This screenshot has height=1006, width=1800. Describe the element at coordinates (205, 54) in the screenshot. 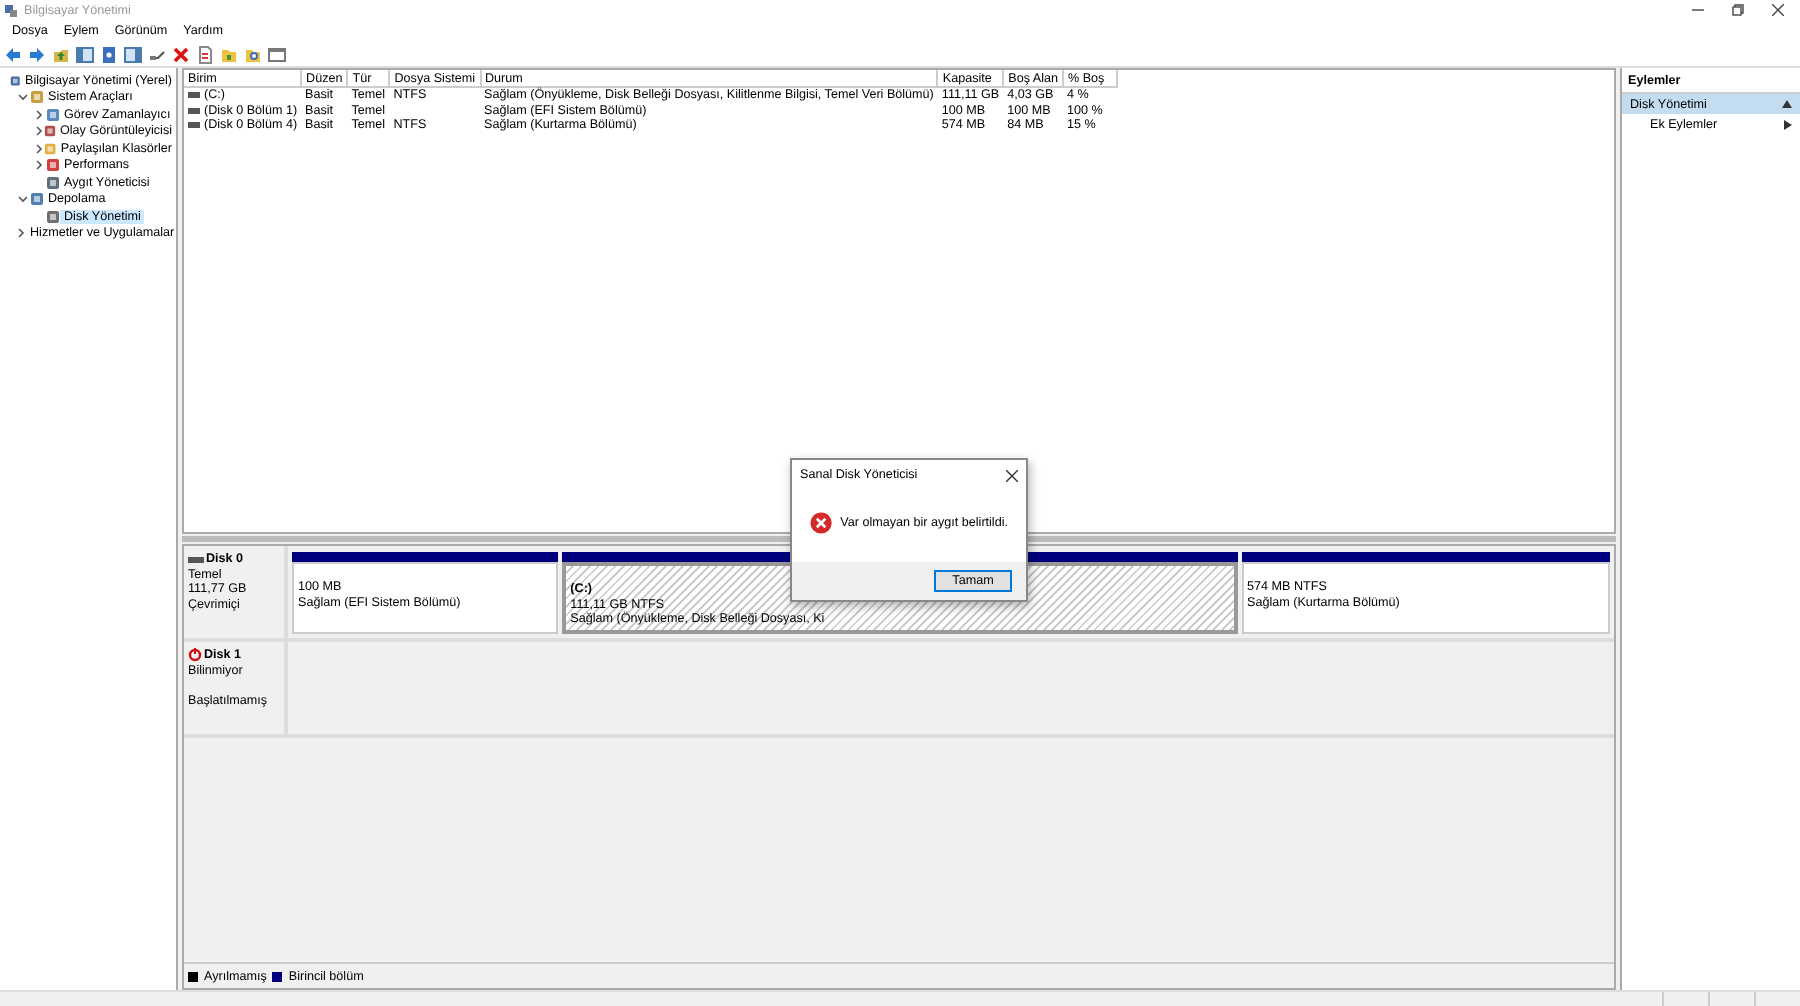

I see `document-icon` at that location.